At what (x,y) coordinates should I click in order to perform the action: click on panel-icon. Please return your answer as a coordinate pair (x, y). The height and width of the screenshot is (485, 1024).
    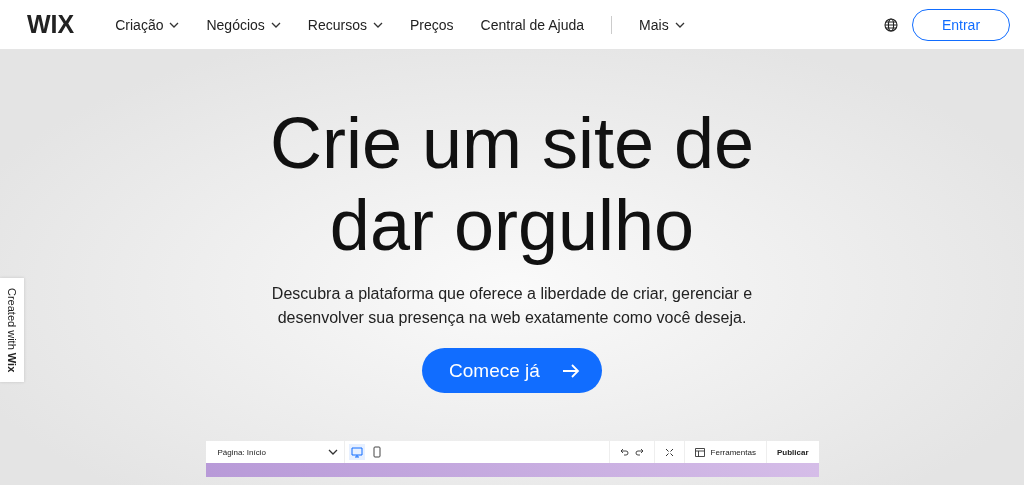
    Looking at the image, I should click on (699, 452).